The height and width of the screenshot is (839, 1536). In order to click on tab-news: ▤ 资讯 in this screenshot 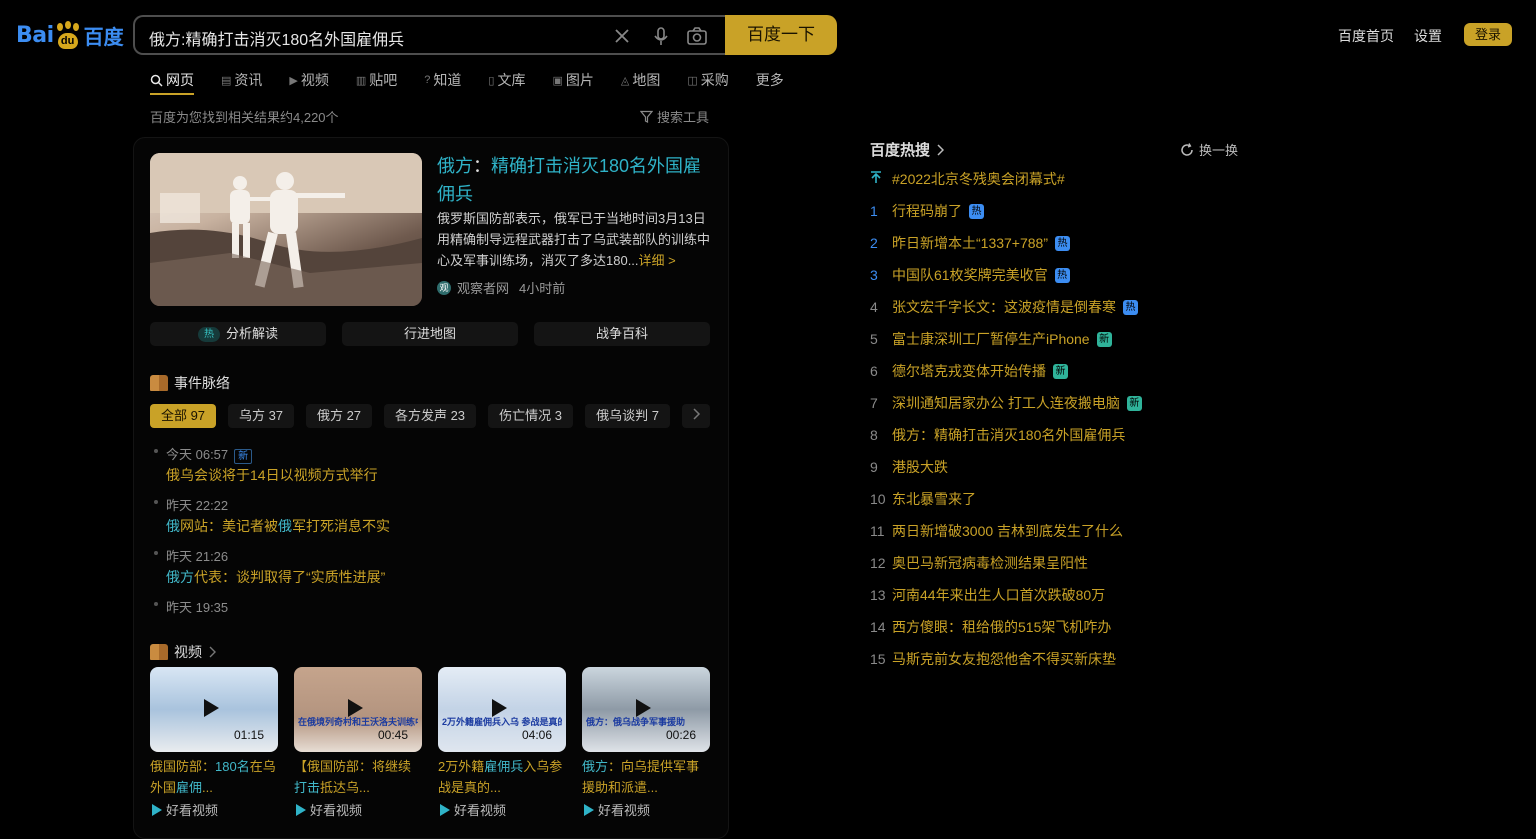, I will do `click(241, 80)`.